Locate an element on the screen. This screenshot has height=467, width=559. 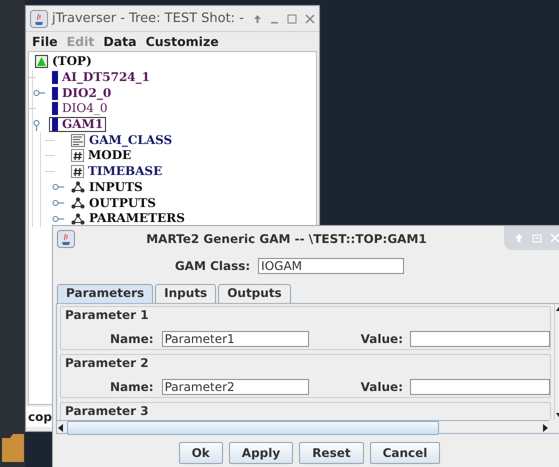
tree-node: GAM_CLASS is located at coordinates (122, 140).